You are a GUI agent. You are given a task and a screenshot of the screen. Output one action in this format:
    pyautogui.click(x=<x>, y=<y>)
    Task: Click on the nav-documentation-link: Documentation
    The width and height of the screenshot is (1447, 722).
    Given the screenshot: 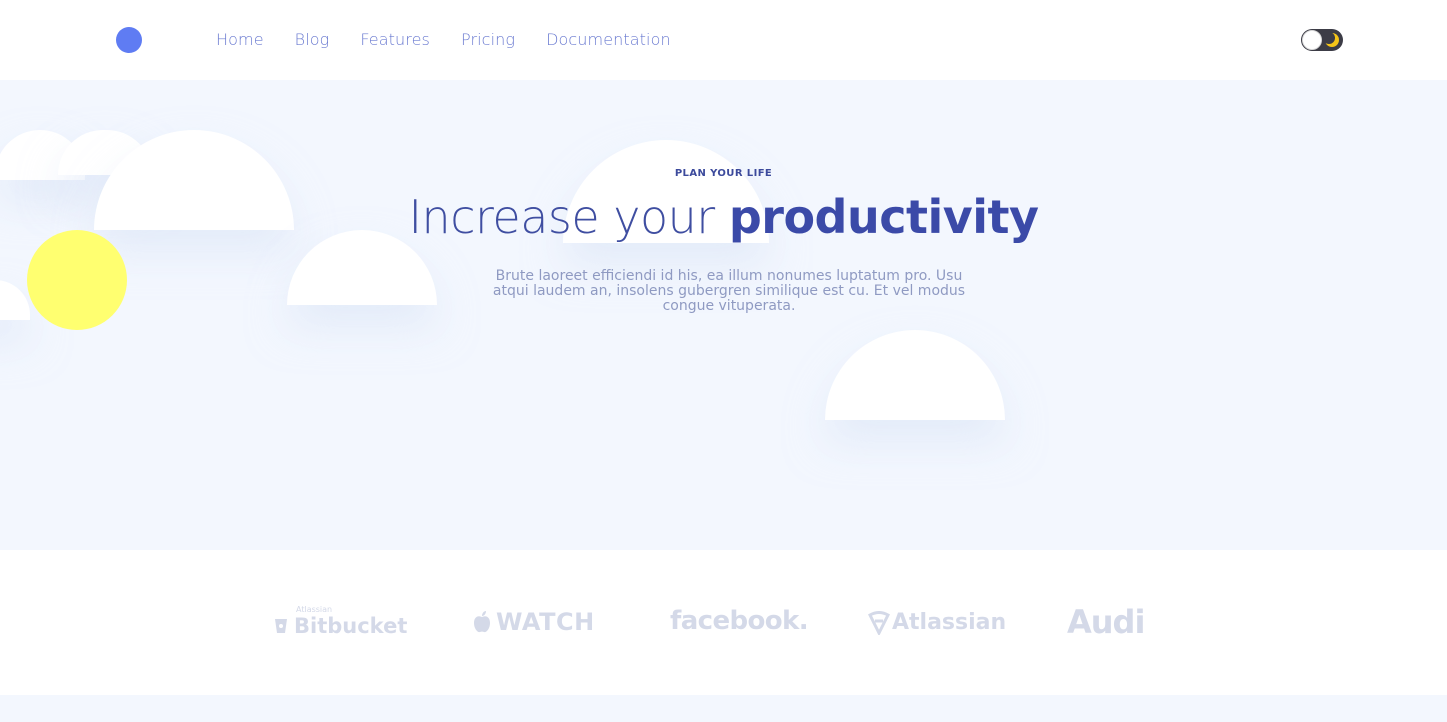 What is the action you would take?
    pyautogui.click(x=608, y=39)
    